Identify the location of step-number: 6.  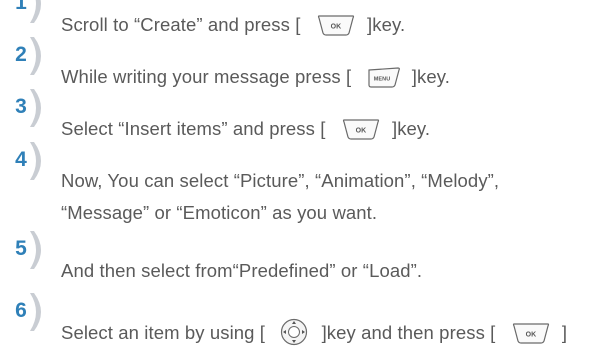
(21, 310).